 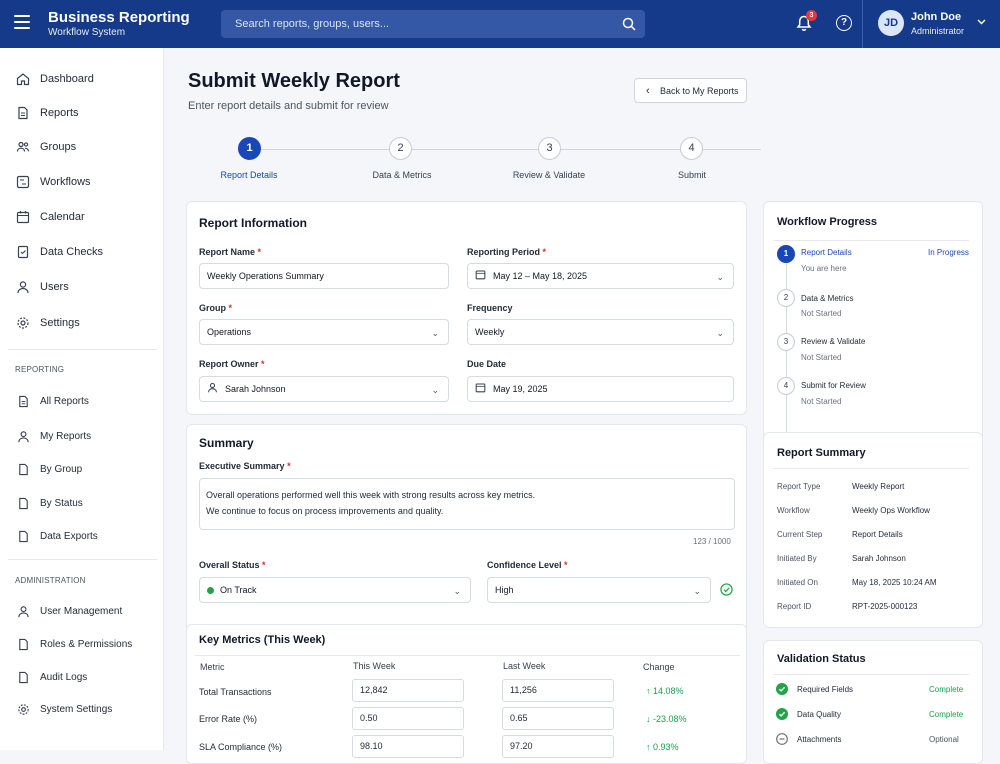 What do you see at coordinates (490, 308) in the screenshot?
I see `frequency-label: Frequency` at bounding box center [490, 308].